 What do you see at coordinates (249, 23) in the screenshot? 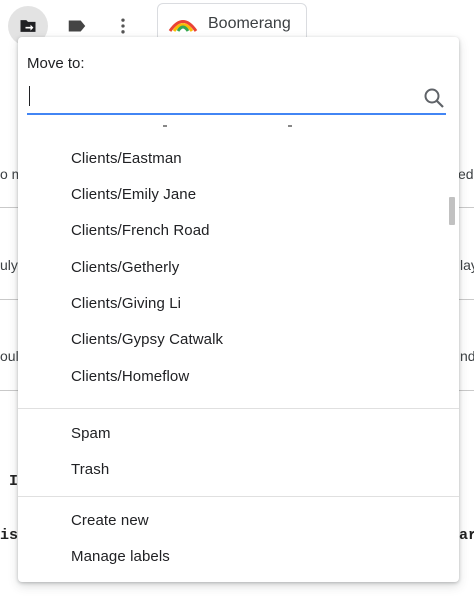
I see `boomerang-label: Boomerang` at bounding box center [249, 23].